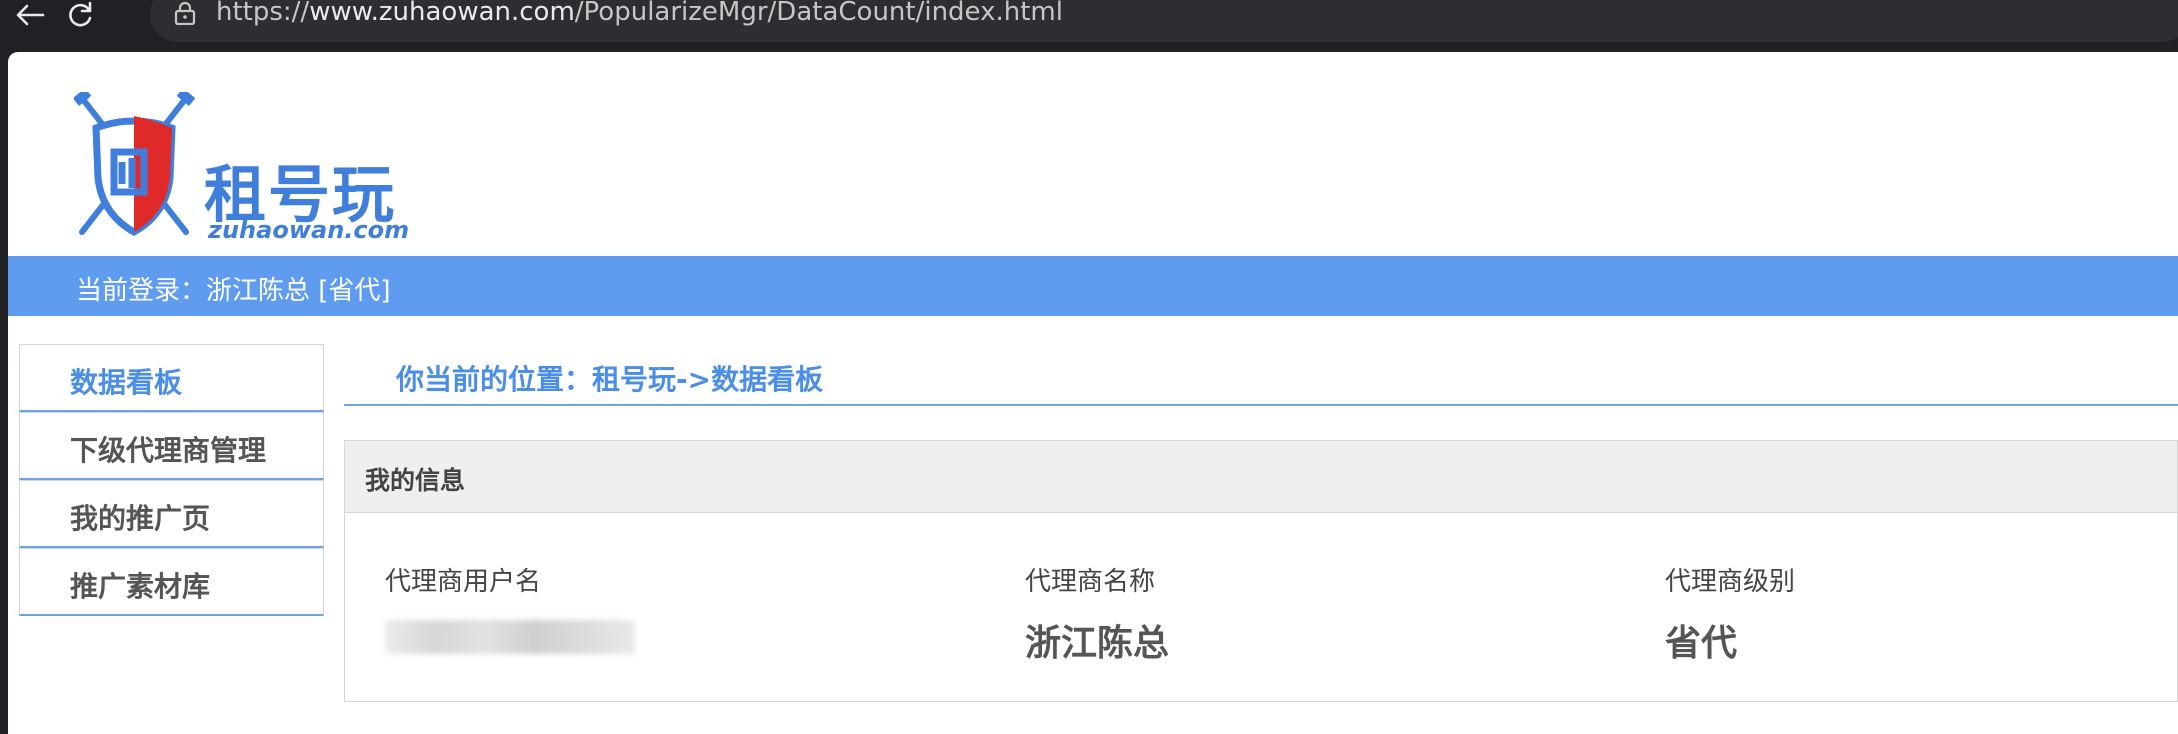 Image resolution: width=2178 pixels, height=734 pixels. I want to click on sidebar-item-label: 数据看板, so click(126, 382).